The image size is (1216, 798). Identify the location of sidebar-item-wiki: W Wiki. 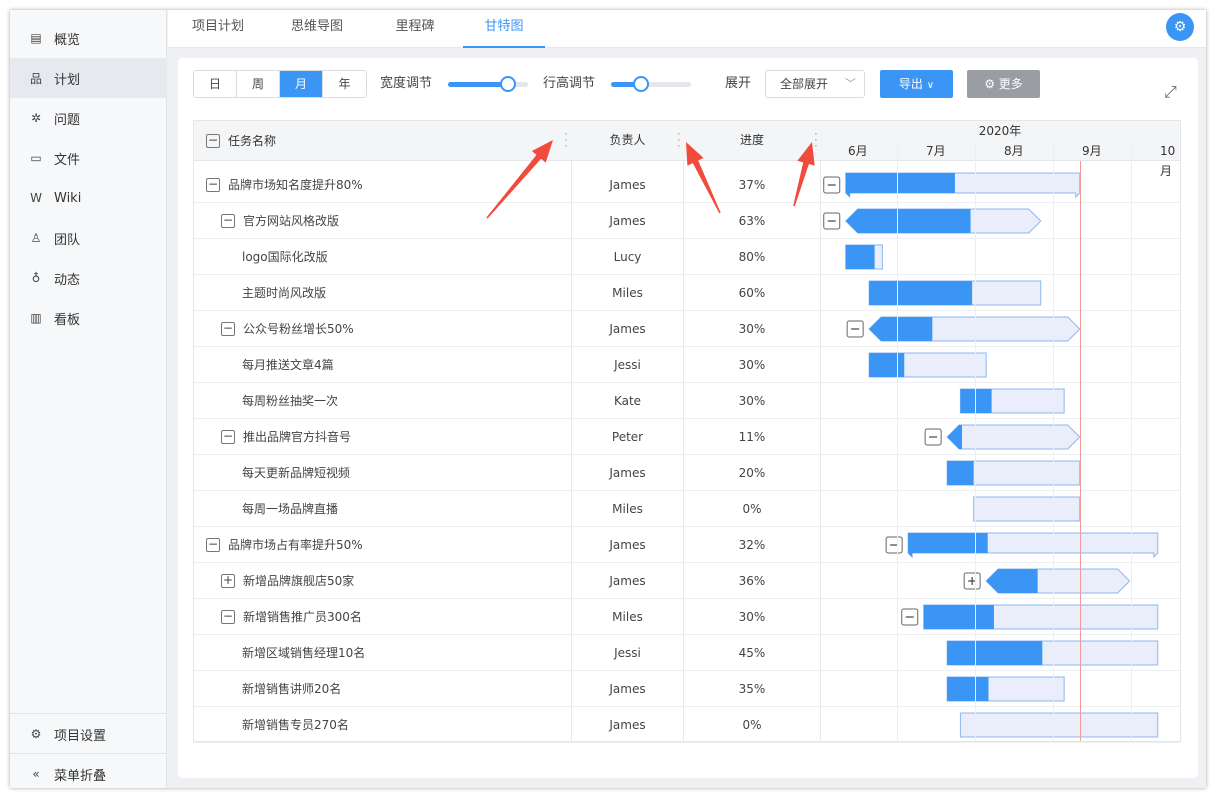
(88, 198).